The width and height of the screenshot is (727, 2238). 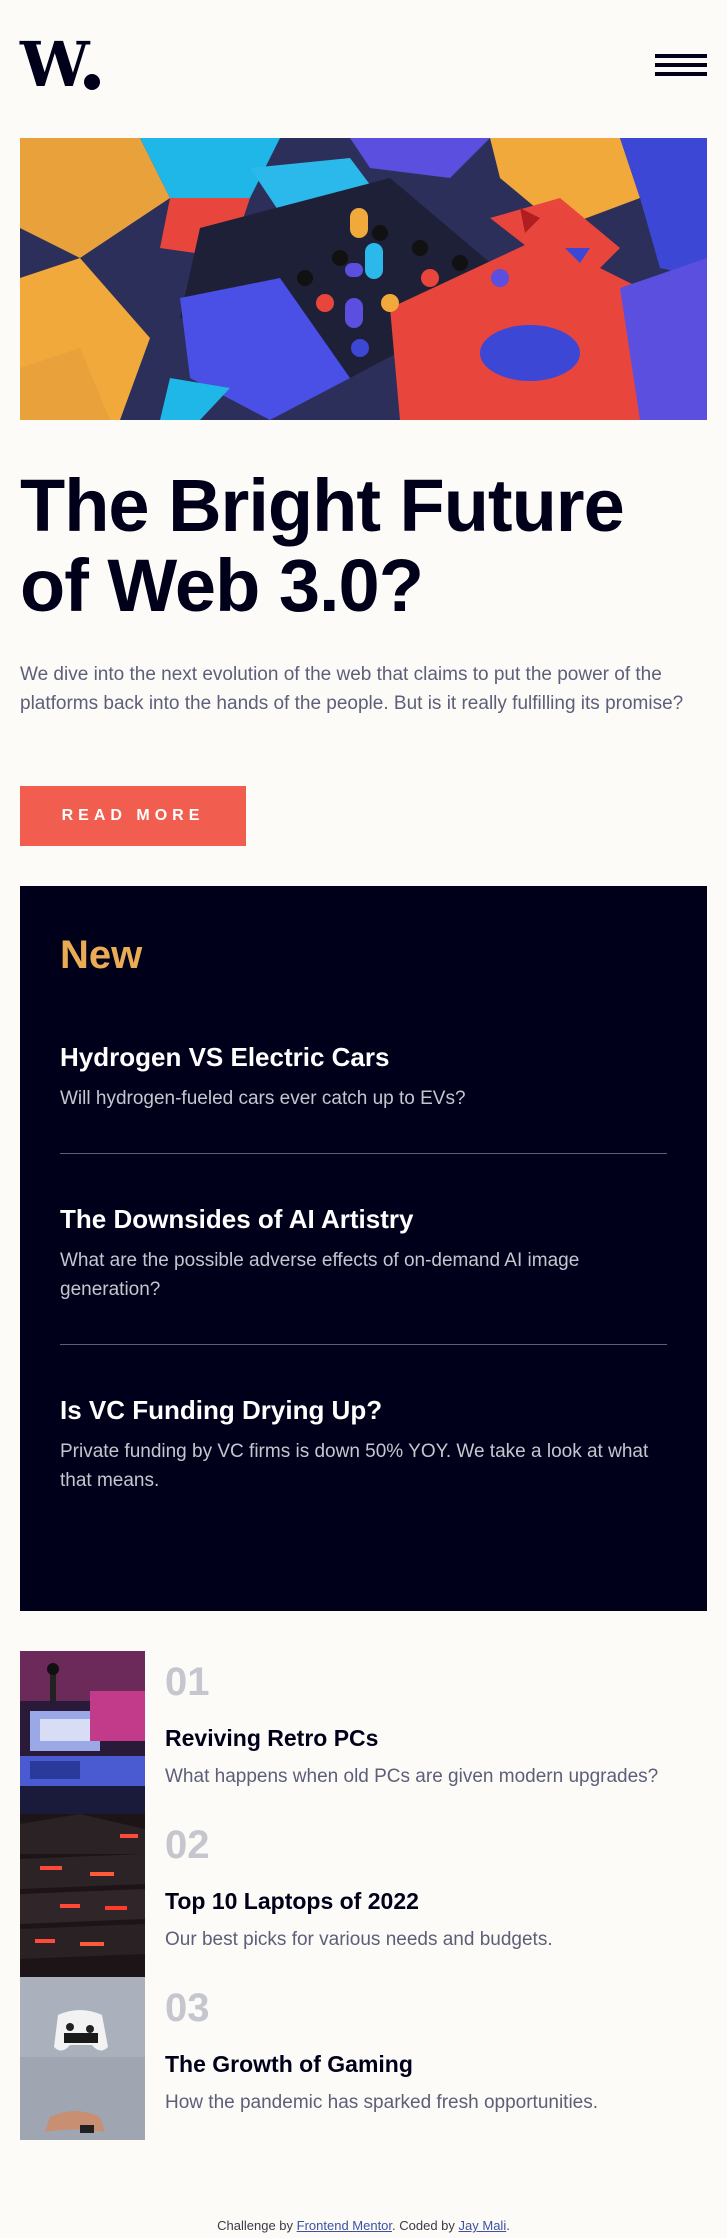 I want to click on article-number: 03, so click(x=187, y=2008).